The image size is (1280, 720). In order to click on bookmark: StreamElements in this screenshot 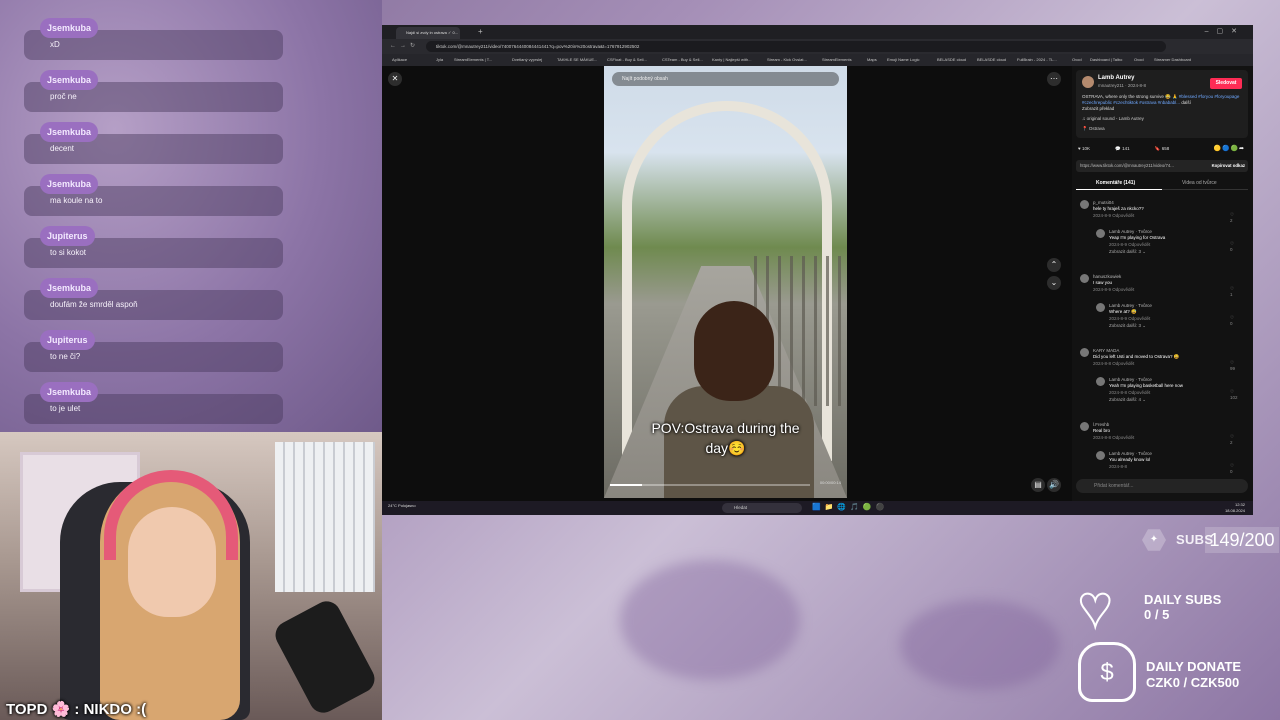, I will do `click(837, 60)`.